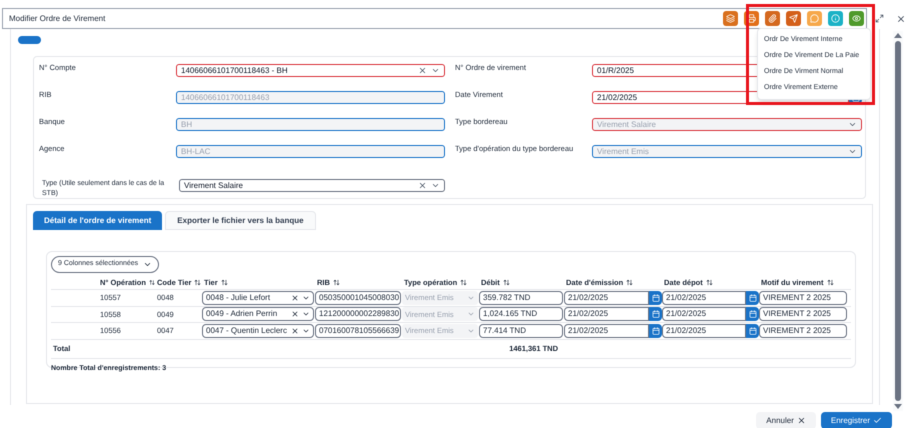 The image size is (906, 428). What do you see at coordinates (879, 18) in the screenshot?
I see `maximize-icon` at bounding box center [879, 18].